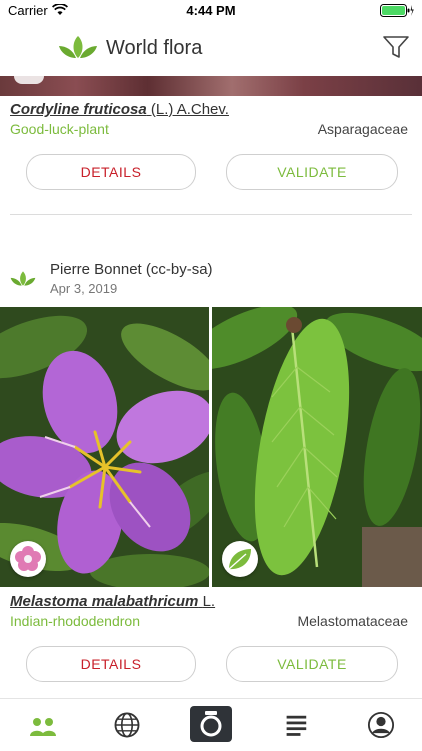  What do you see at coordinates (189, 109) in the screenshot?
I see `species-author: (L.) A.Chev.` at bounding box center [189, 109].